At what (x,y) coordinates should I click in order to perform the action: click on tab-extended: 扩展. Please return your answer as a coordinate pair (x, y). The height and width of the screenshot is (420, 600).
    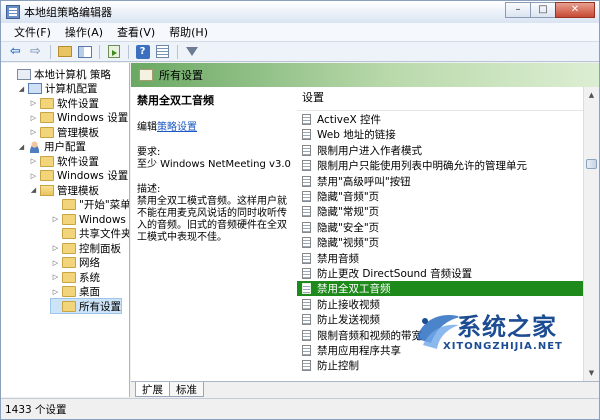
    Looking at the image, I should click on (152, 389).